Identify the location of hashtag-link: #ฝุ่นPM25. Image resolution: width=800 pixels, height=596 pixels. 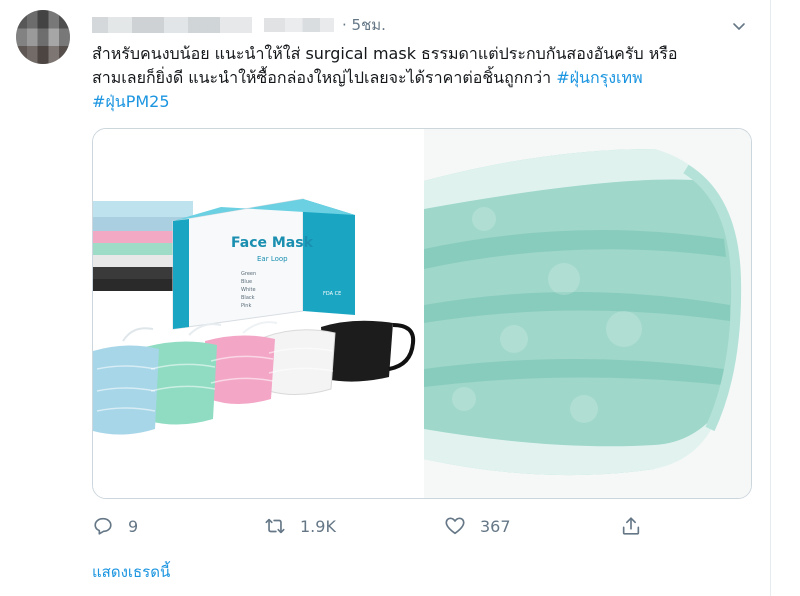
(131, 101).